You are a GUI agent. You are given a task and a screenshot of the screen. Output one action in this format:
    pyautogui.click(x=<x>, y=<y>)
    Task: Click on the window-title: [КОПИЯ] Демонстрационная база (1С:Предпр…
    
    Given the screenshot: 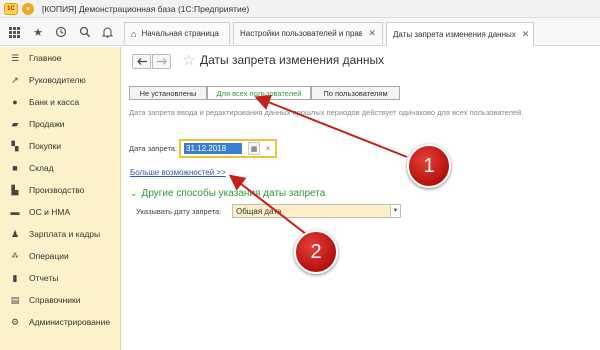 What is the action you would take?
    pyautogui.click(x=146, y=8)
    